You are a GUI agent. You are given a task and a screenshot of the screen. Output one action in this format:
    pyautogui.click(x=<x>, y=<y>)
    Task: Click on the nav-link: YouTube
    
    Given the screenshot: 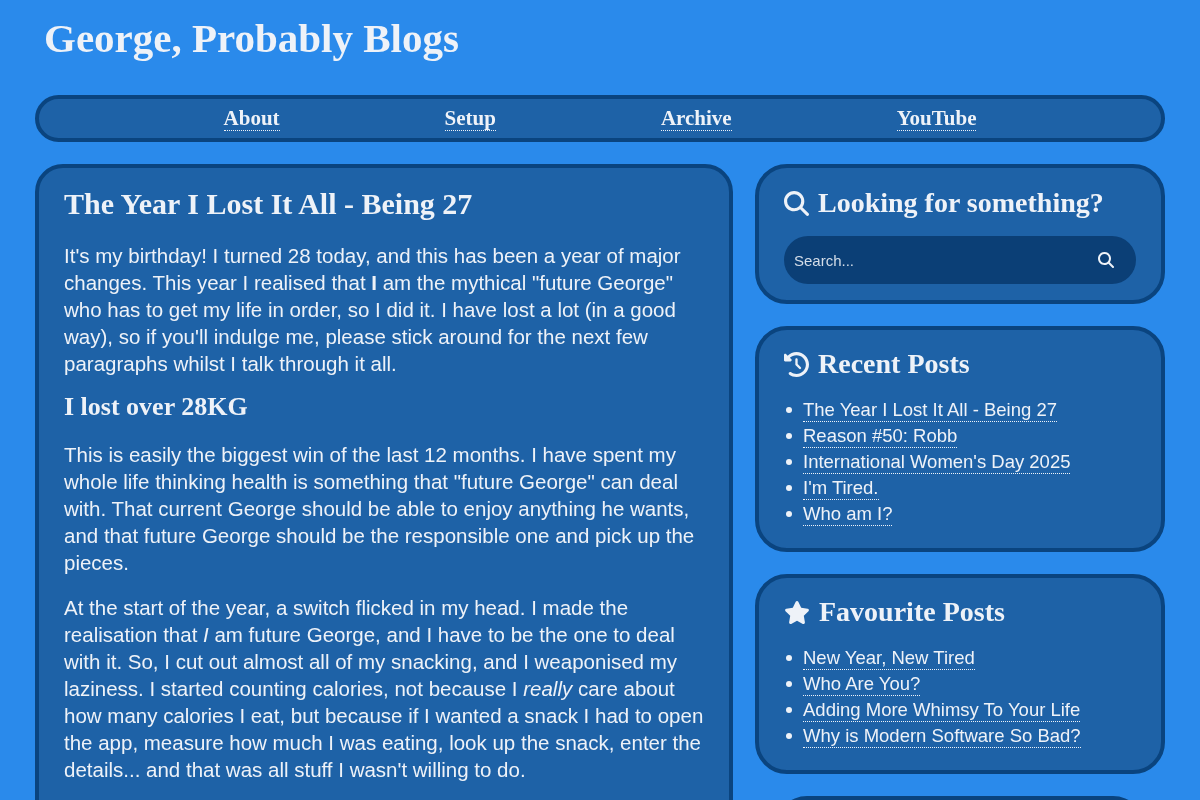 What is the action you would take?
    pyautogui.click(x=936, y=118)
    